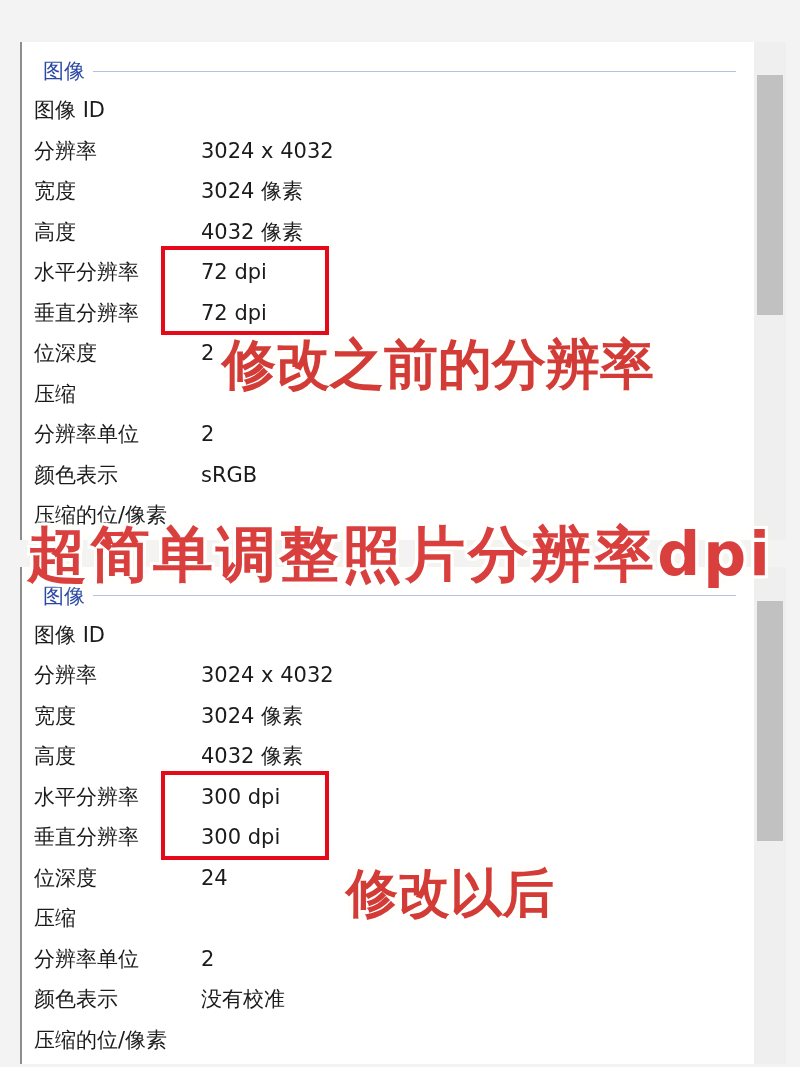  What do you see at coordinates (101, 1039) in the screenshot?
I see `property-name: 压缩的位/像素` at bounding box center [101, 1039].